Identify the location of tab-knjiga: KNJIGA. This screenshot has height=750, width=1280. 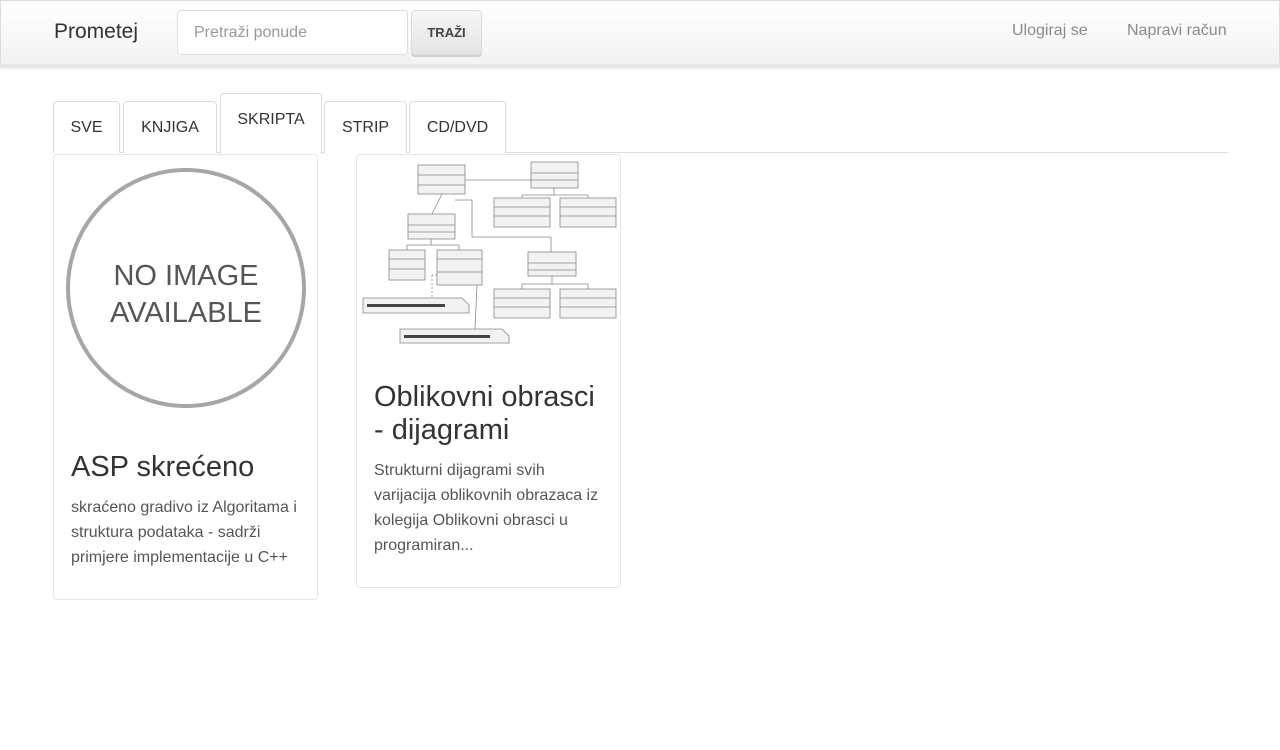
(170, 127).